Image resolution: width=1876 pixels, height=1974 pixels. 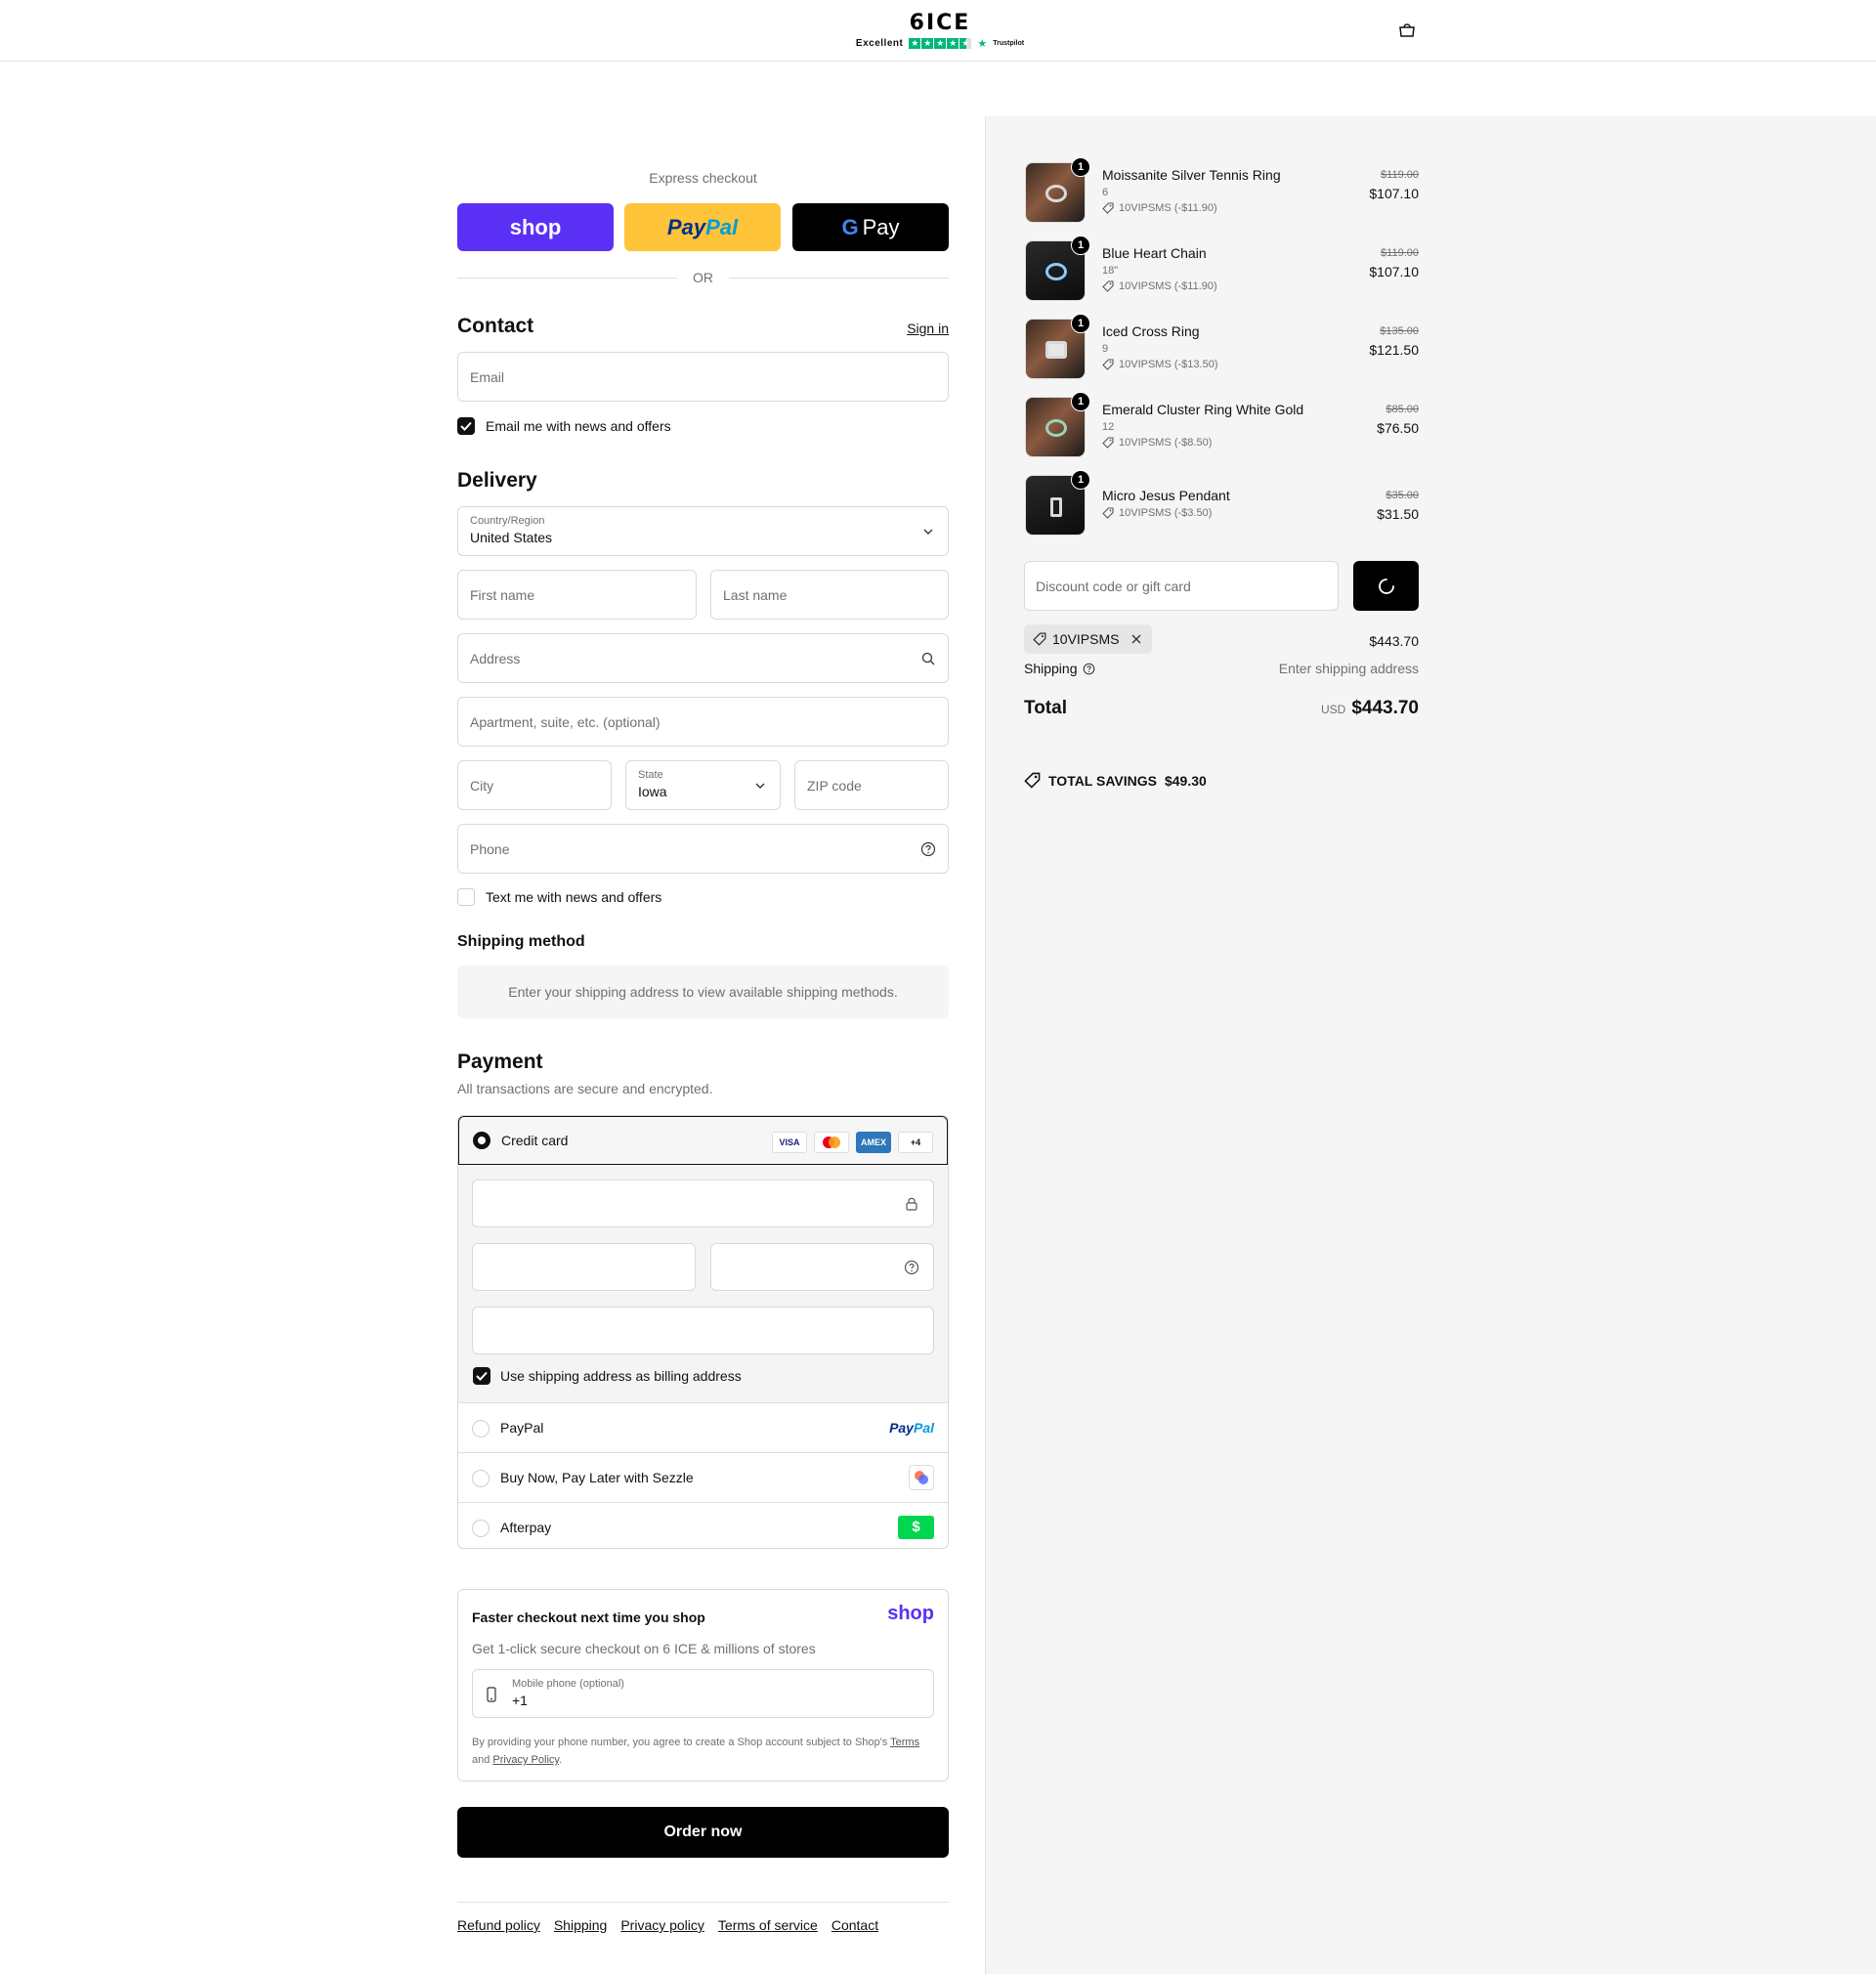 I want to click on contact-link: Contact, so click(x=854, y=1925).